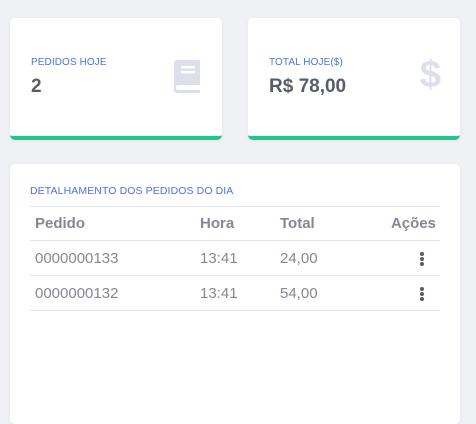 This screenshot has width=476, height=424. I want to click on table-header-row: Pedido Hora Total Ações, so click(235, 223).